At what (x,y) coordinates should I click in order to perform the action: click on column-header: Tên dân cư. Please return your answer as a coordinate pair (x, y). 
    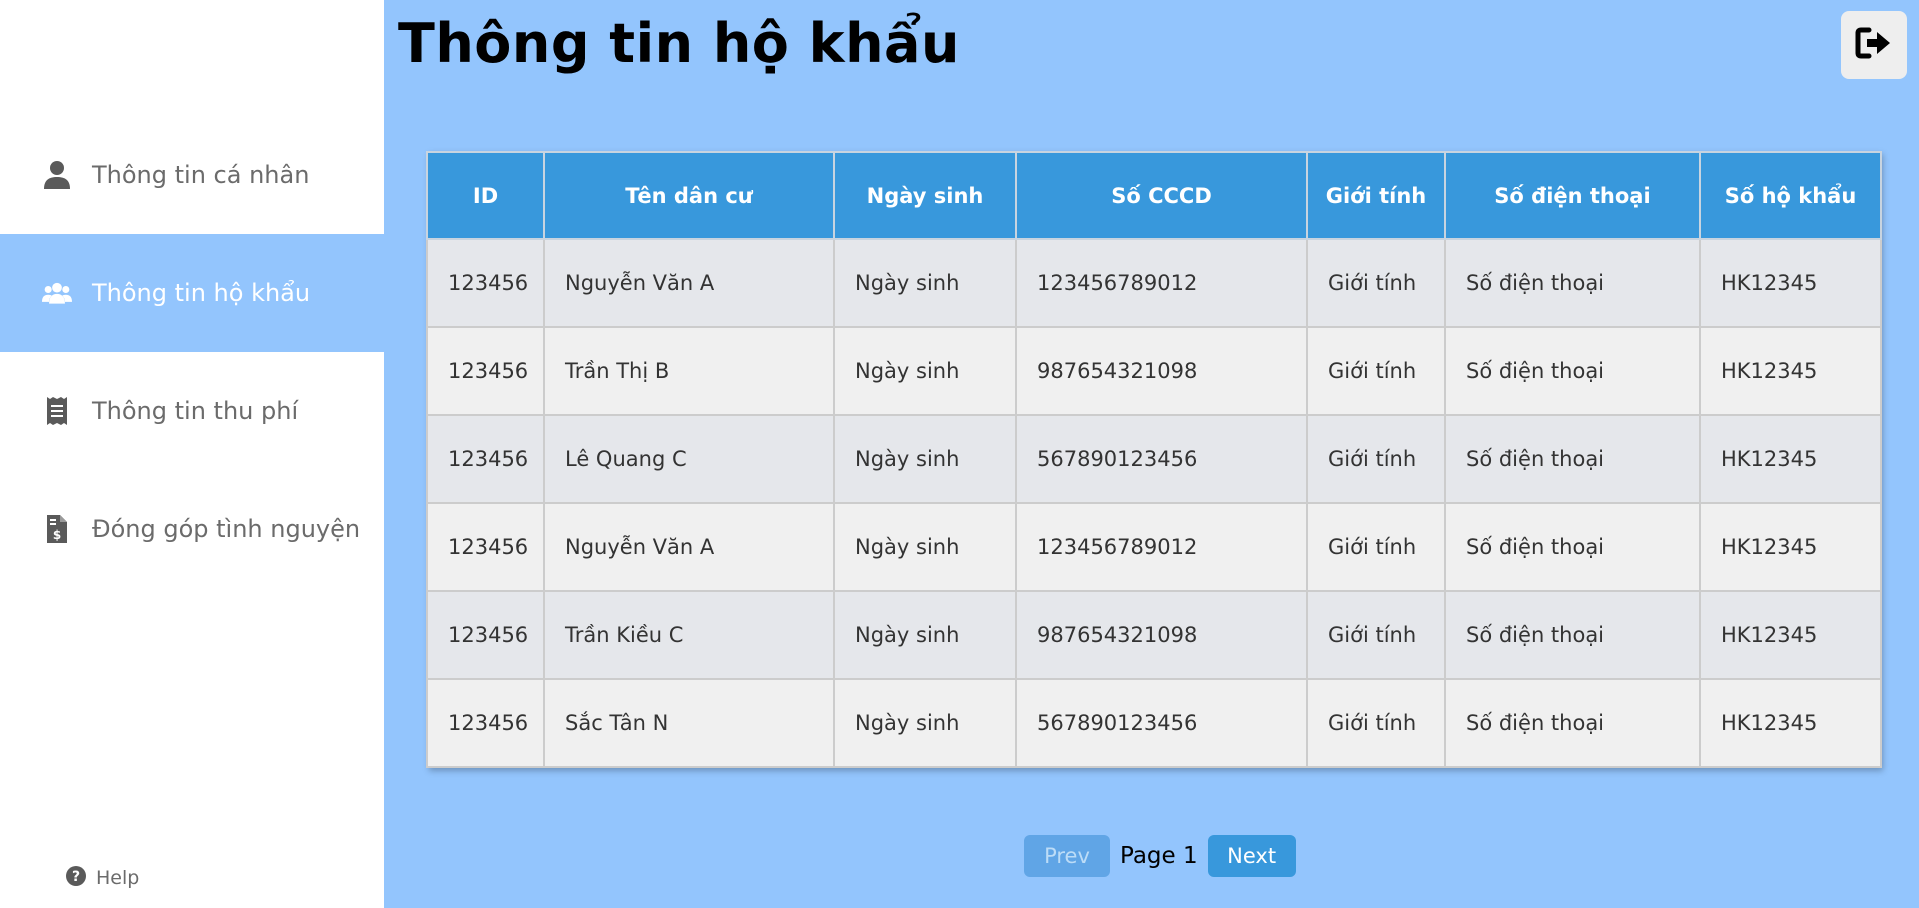
    Looking at the image, I should click on (689, 195).